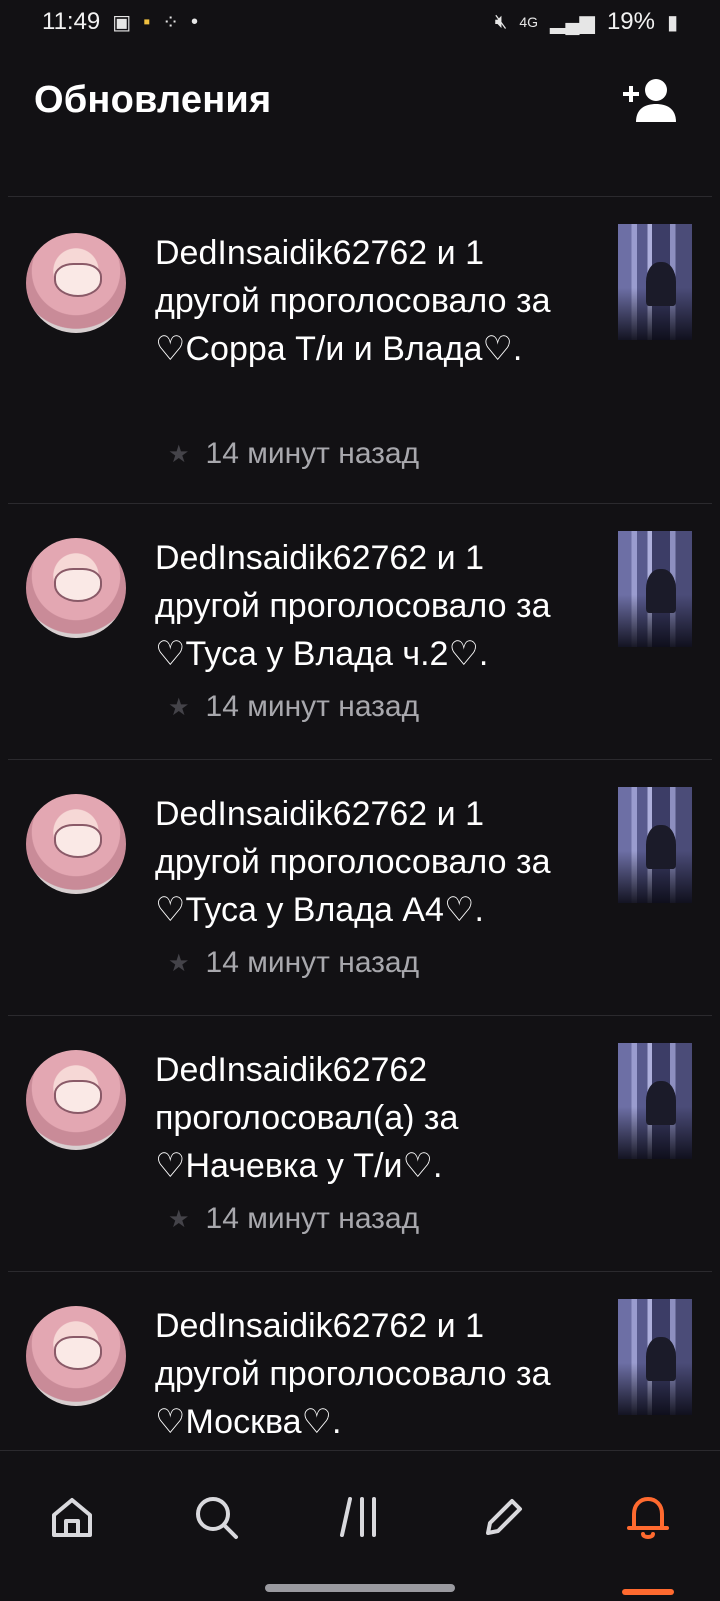 This screenshot has height=1601, width=720. I want to click on bottom-nav, so click(360, 1525).